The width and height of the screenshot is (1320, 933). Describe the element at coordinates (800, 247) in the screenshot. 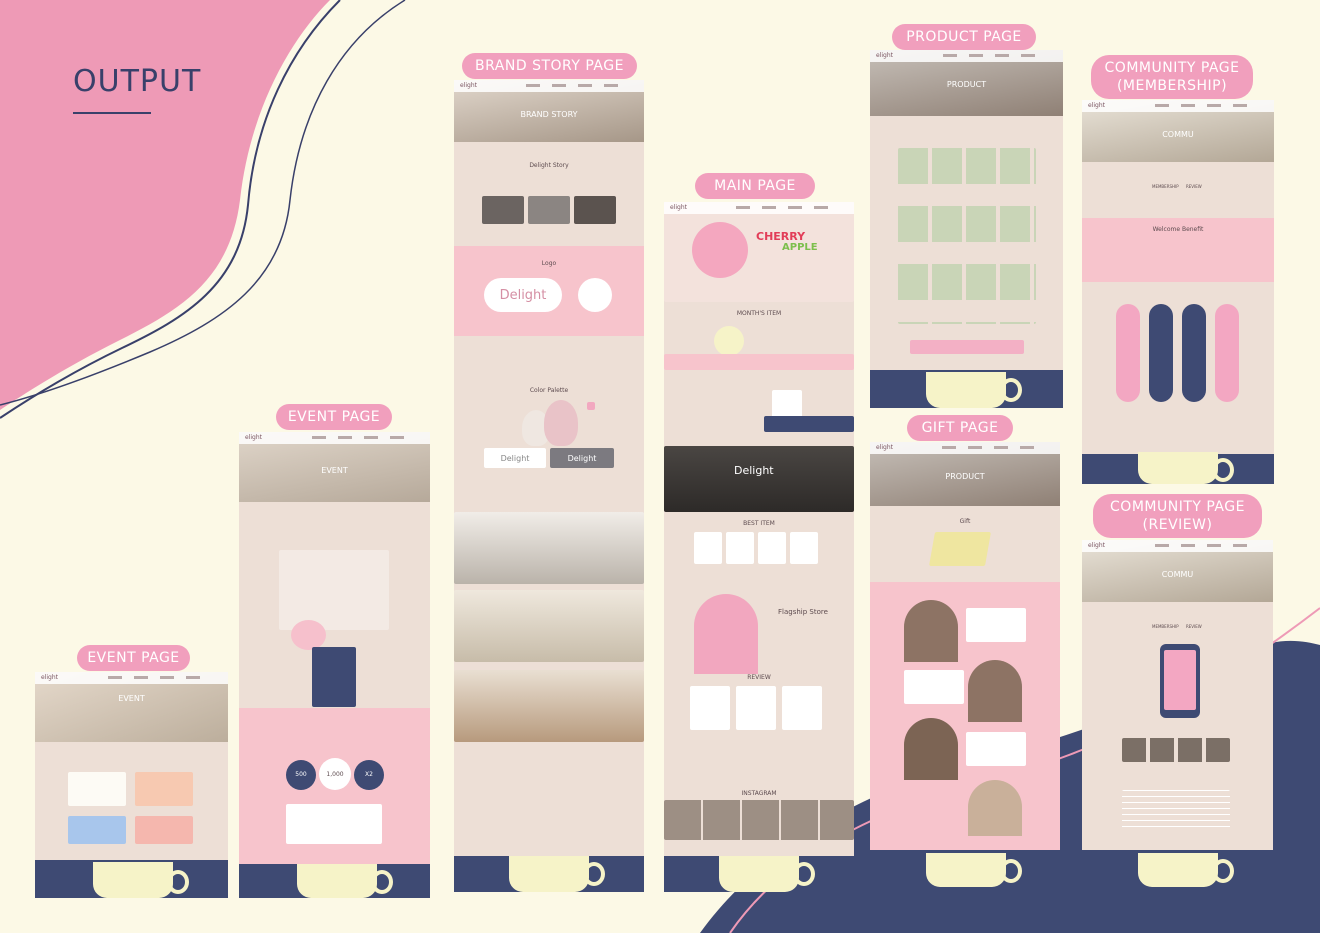

I see `promo-apple: APPLE` at that location.